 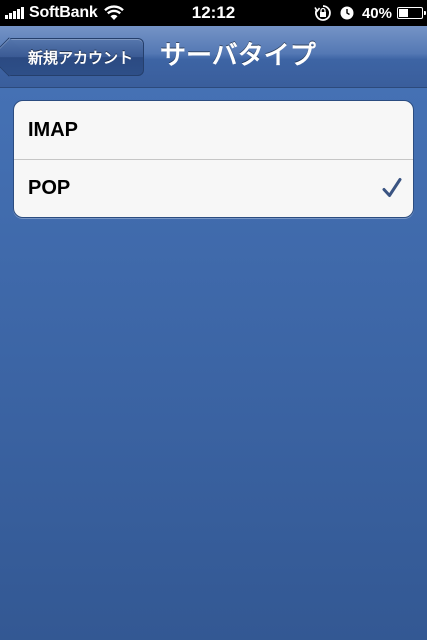 I want to click on page-title: サーバタイプ, so click(x=238, y=56).